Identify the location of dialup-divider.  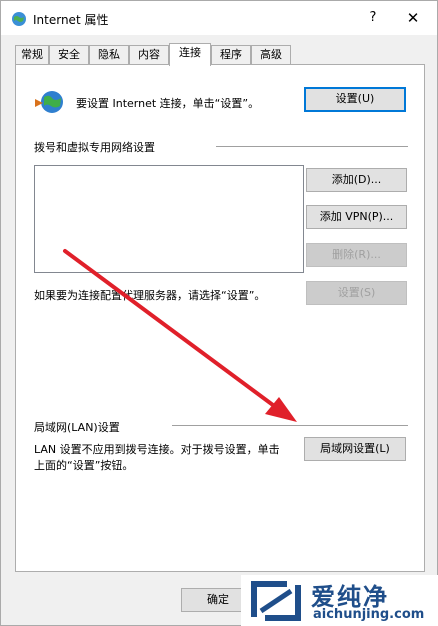
(312, 146).